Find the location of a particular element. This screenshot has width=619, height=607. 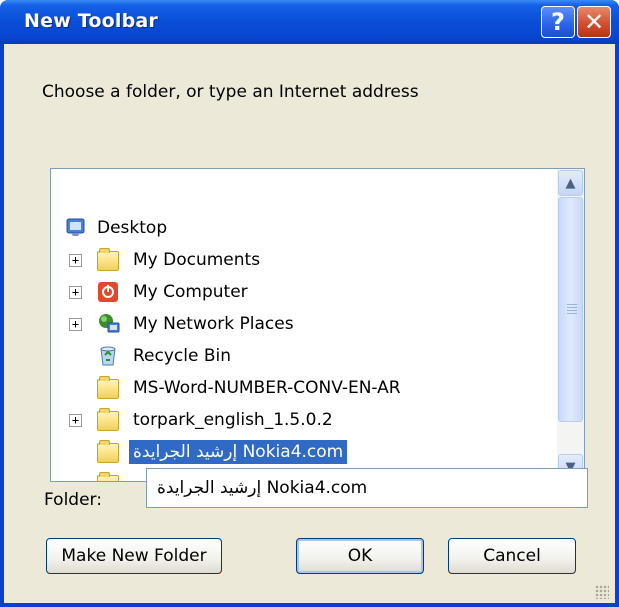

scroll-thumb is located at coordinates (570, 309).